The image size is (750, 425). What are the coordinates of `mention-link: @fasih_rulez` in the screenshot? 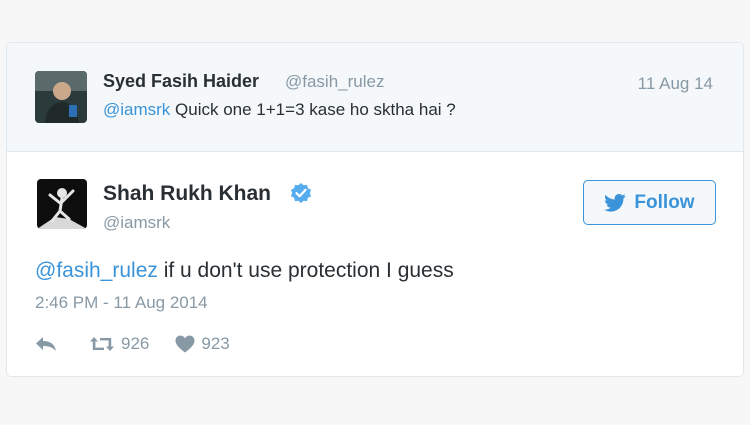 It's located at (96, 270).